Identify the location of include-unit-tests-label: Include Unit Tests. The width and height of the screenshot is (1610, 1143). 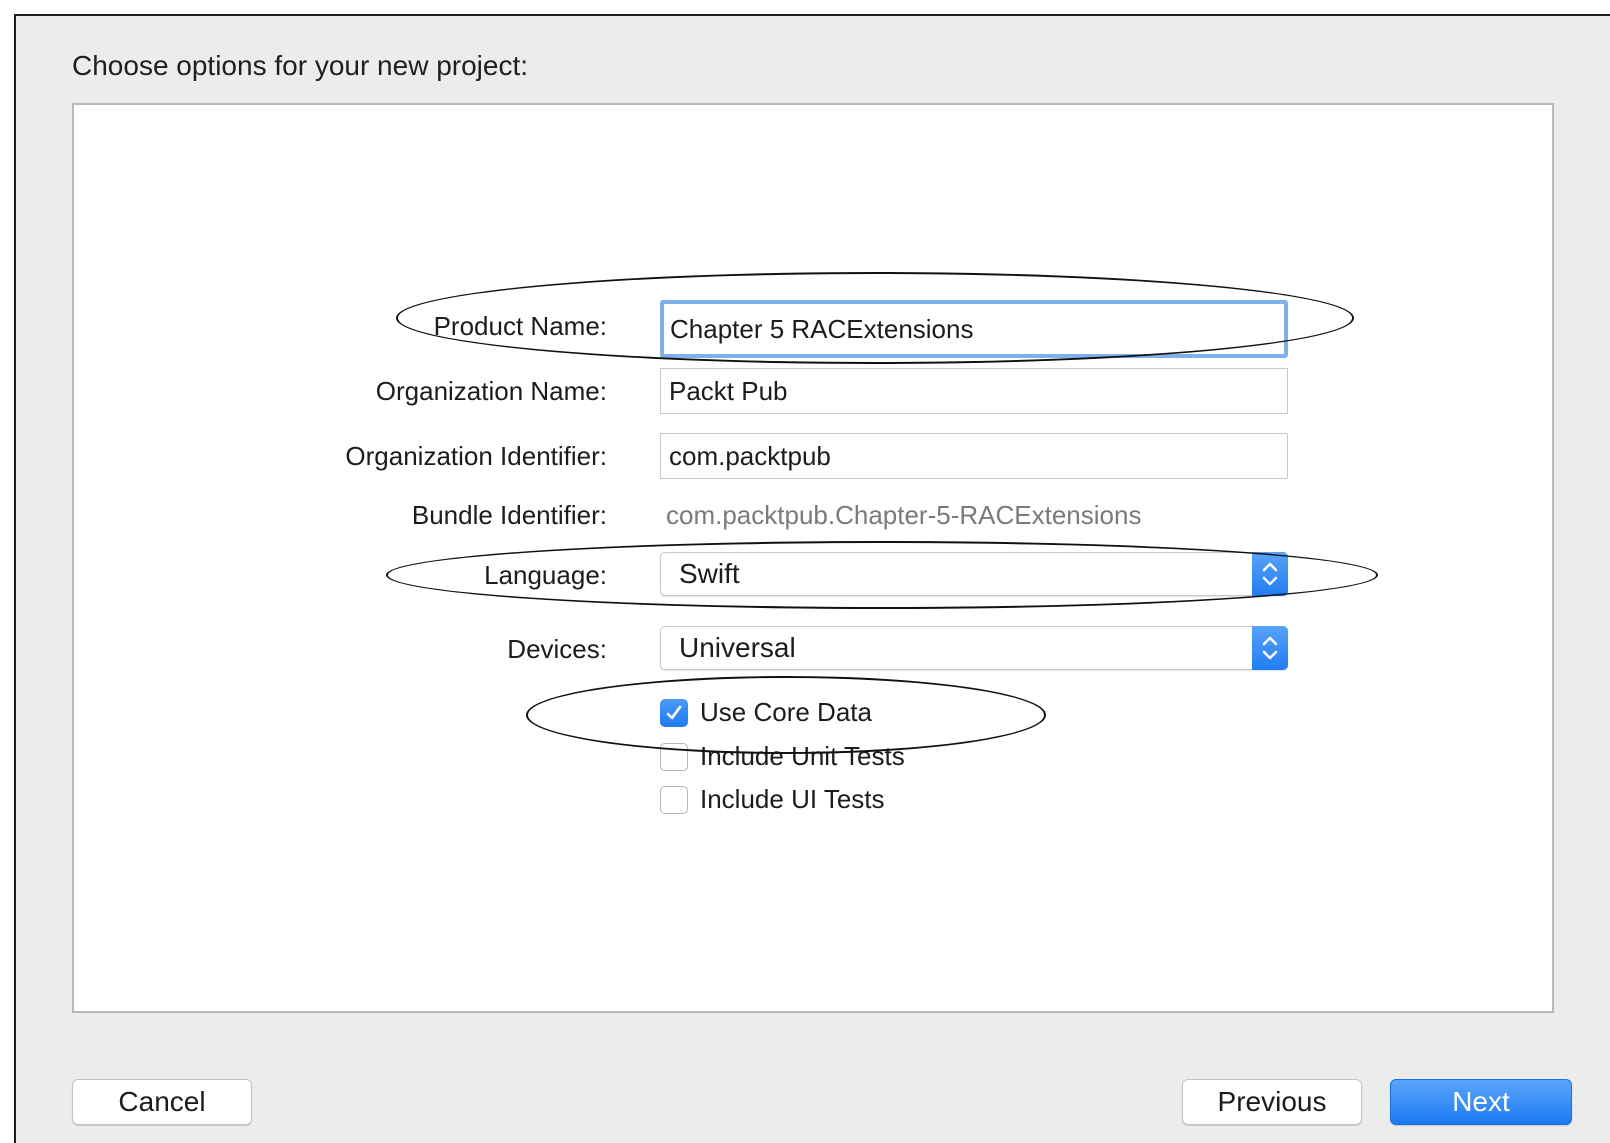
(802, 756).